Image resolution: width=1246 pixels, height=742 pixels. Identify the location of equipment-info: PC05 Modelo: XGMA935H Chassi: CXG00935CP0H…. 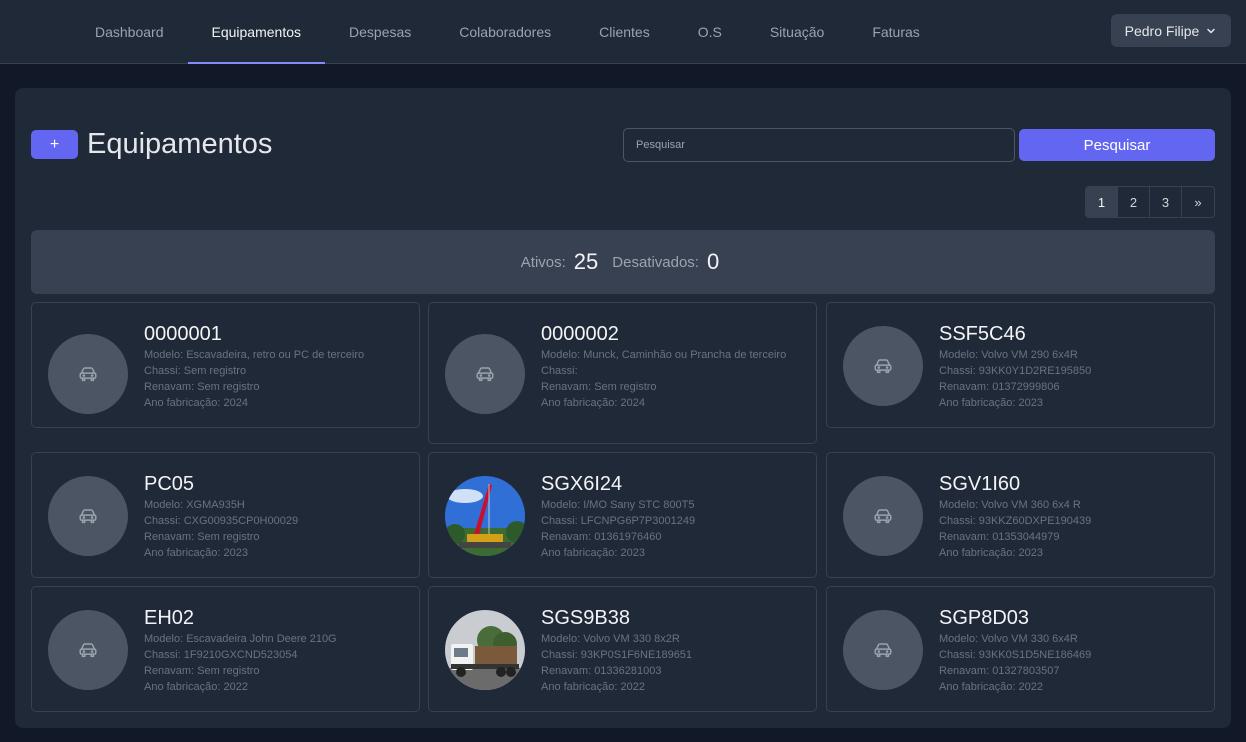
(274, 516).